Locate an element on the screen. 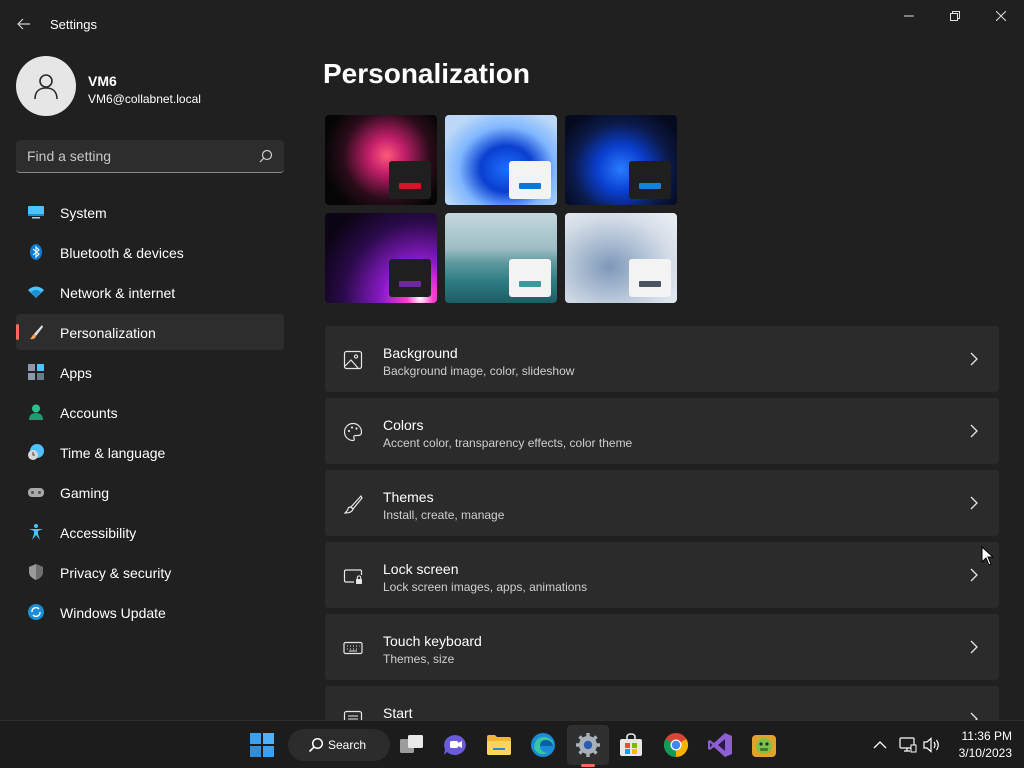 Image resolution: width=1024 pixels, height=768 pixels. sidebar-item-label: Accounts is located at coordinates (89, 413).